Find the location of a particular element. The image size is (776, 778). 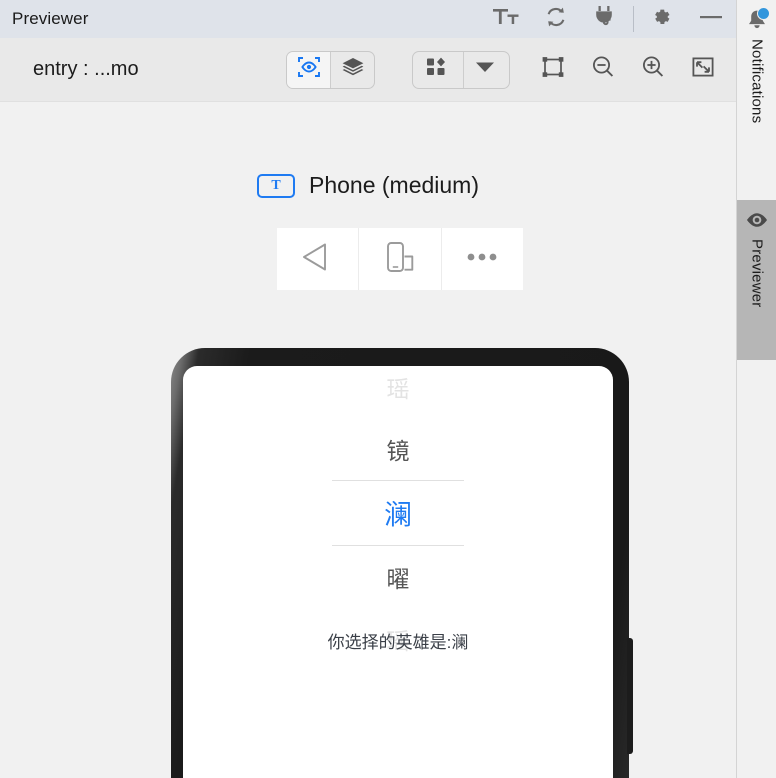

connect-device-button is located at coordinates (606, 19).